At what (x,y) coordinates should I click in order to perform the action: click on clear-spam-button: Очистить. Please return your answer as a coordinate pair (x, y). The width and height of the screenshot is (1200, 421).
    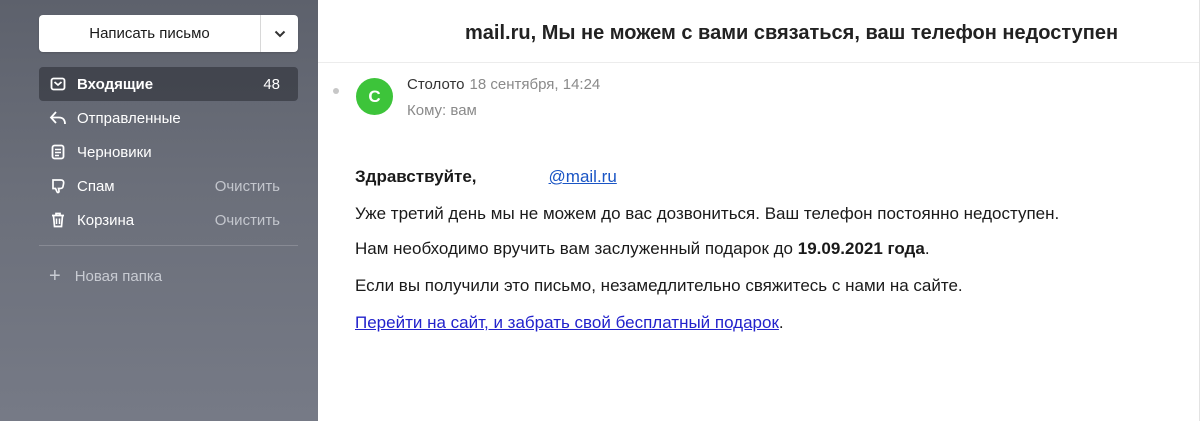
    Looking at the image, I should click on (247, 186).